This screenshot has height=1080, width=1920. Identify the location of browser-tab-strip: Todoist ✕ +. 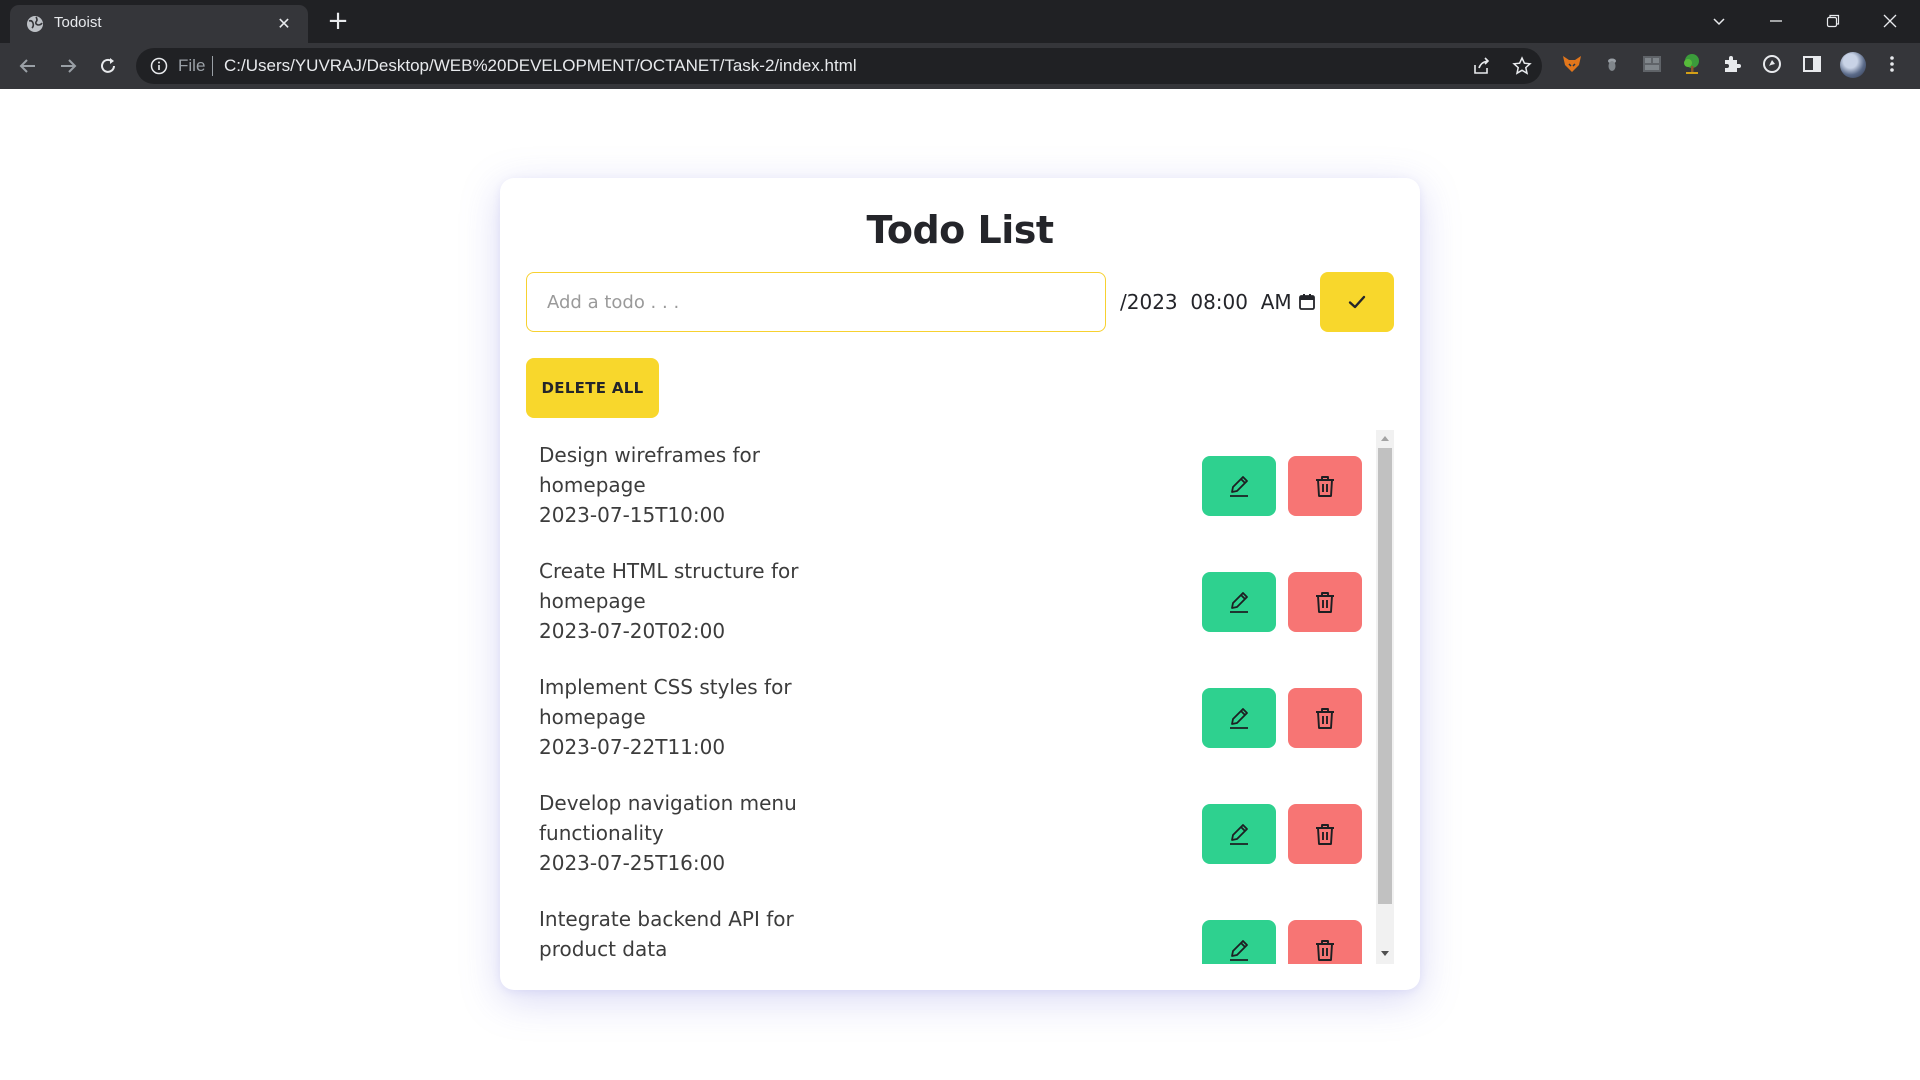
(960, 21).